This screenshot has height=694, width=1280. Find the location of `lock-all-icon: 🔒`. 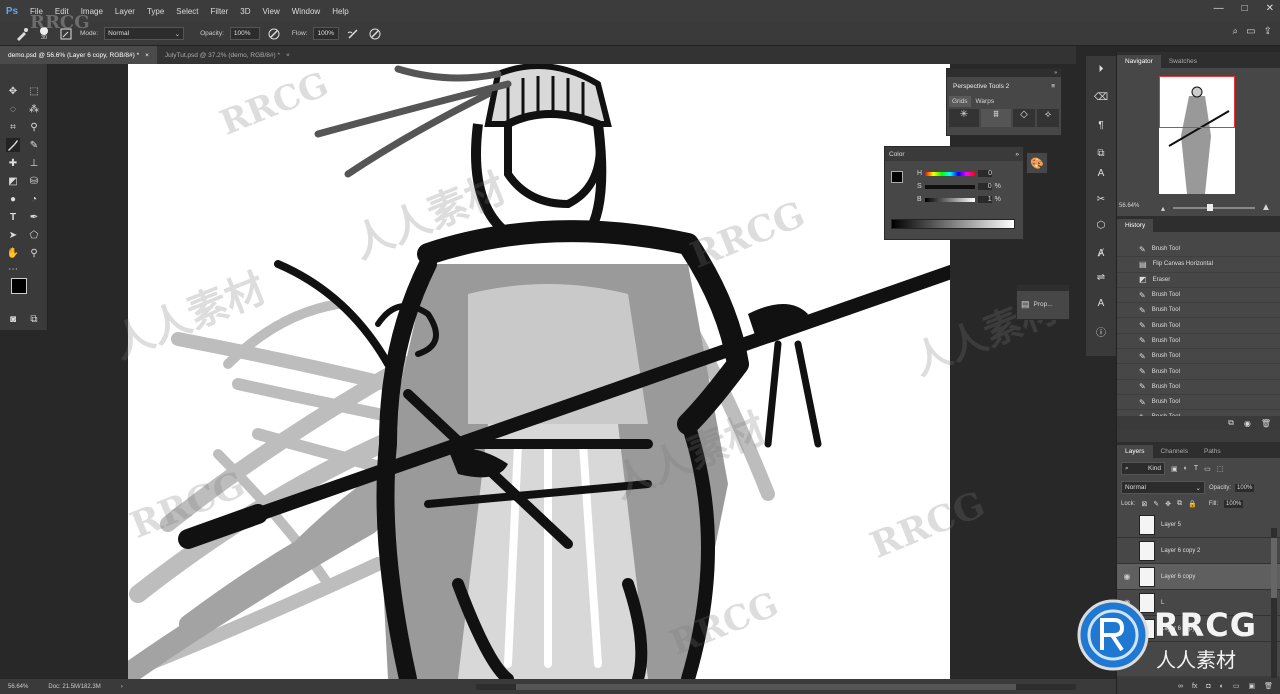

lock-all-icon: 🔒 is located at coordinates (1192, 504).